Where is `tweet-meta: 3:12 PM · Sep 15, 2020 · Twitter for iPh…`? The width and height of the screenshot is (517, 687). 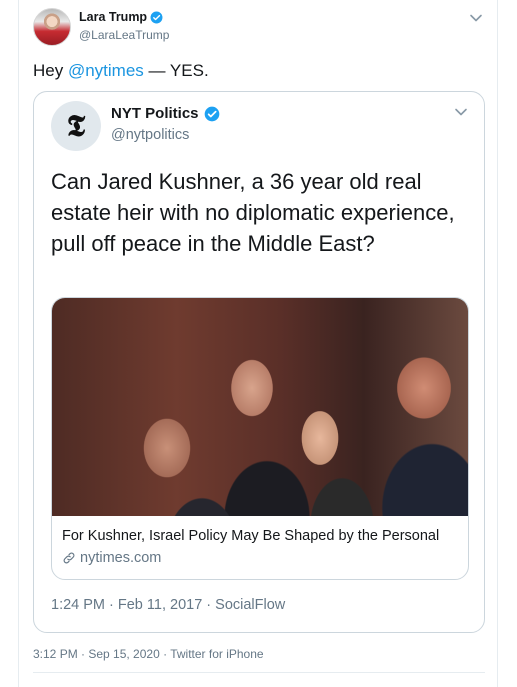 tweet-meta: 3:12 PM · Sep 15, 2020 · Twitter for iPh… is located at coordinates (148, 654).